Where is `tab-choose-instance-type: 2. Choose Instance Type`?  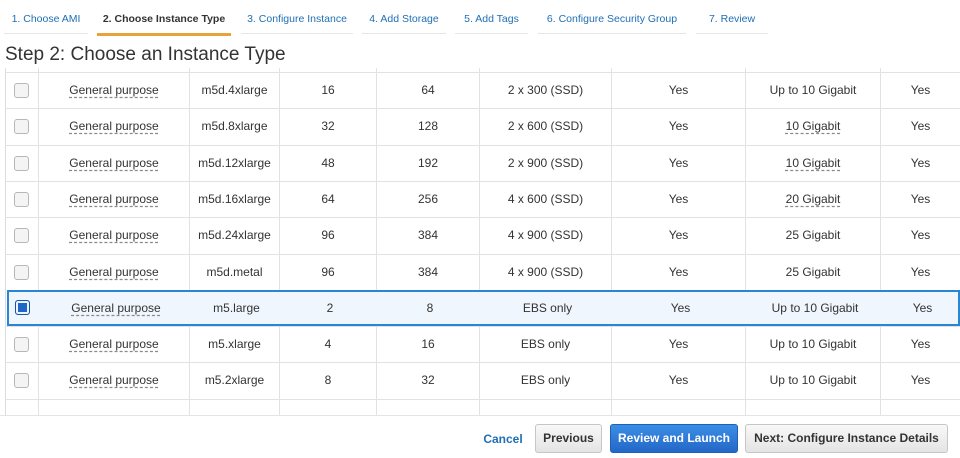
tab-choose-instance-type: 2. Choose Instance Type is located at coordinates (164, 20).